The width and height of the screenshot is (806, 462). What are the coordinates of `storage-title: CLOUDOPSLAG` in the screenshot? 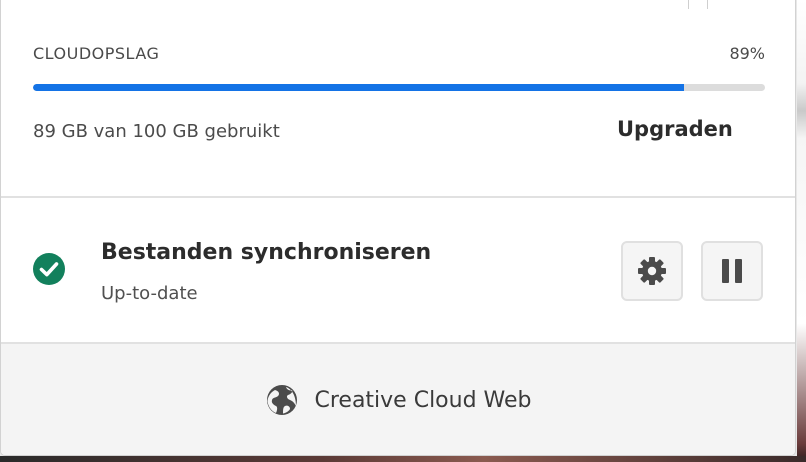 It's located at (96, 53).